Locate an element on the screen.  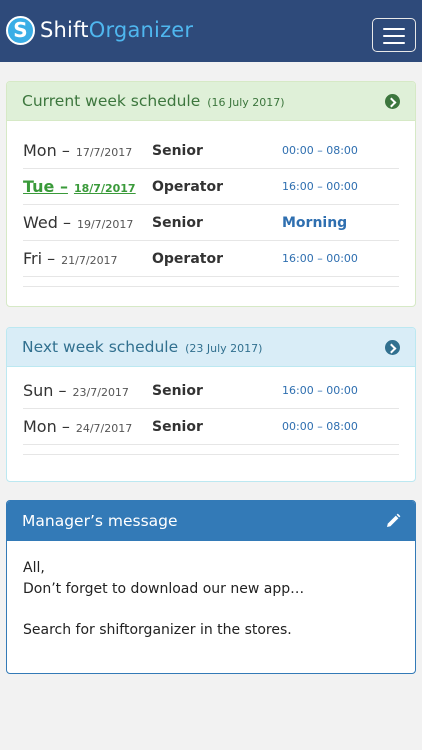
shift-date: 21/7/2017 is located at coordinates (89, 260).